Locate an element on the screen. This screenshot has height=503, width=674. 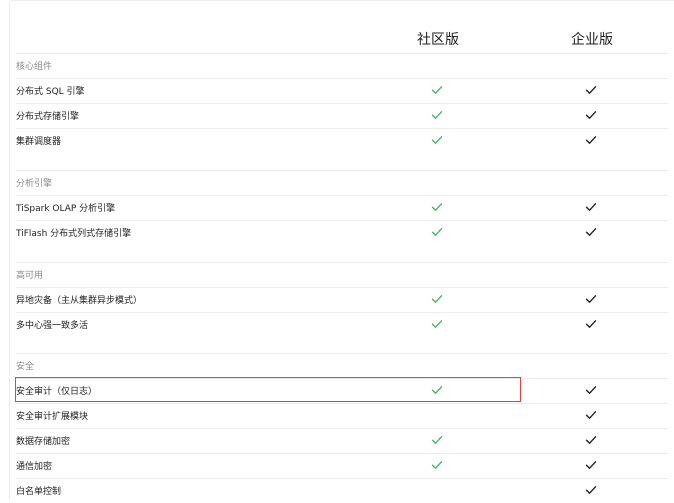
table-row: TiFlash 分布式列式存储引擎 is located at coordinates (342, 232).